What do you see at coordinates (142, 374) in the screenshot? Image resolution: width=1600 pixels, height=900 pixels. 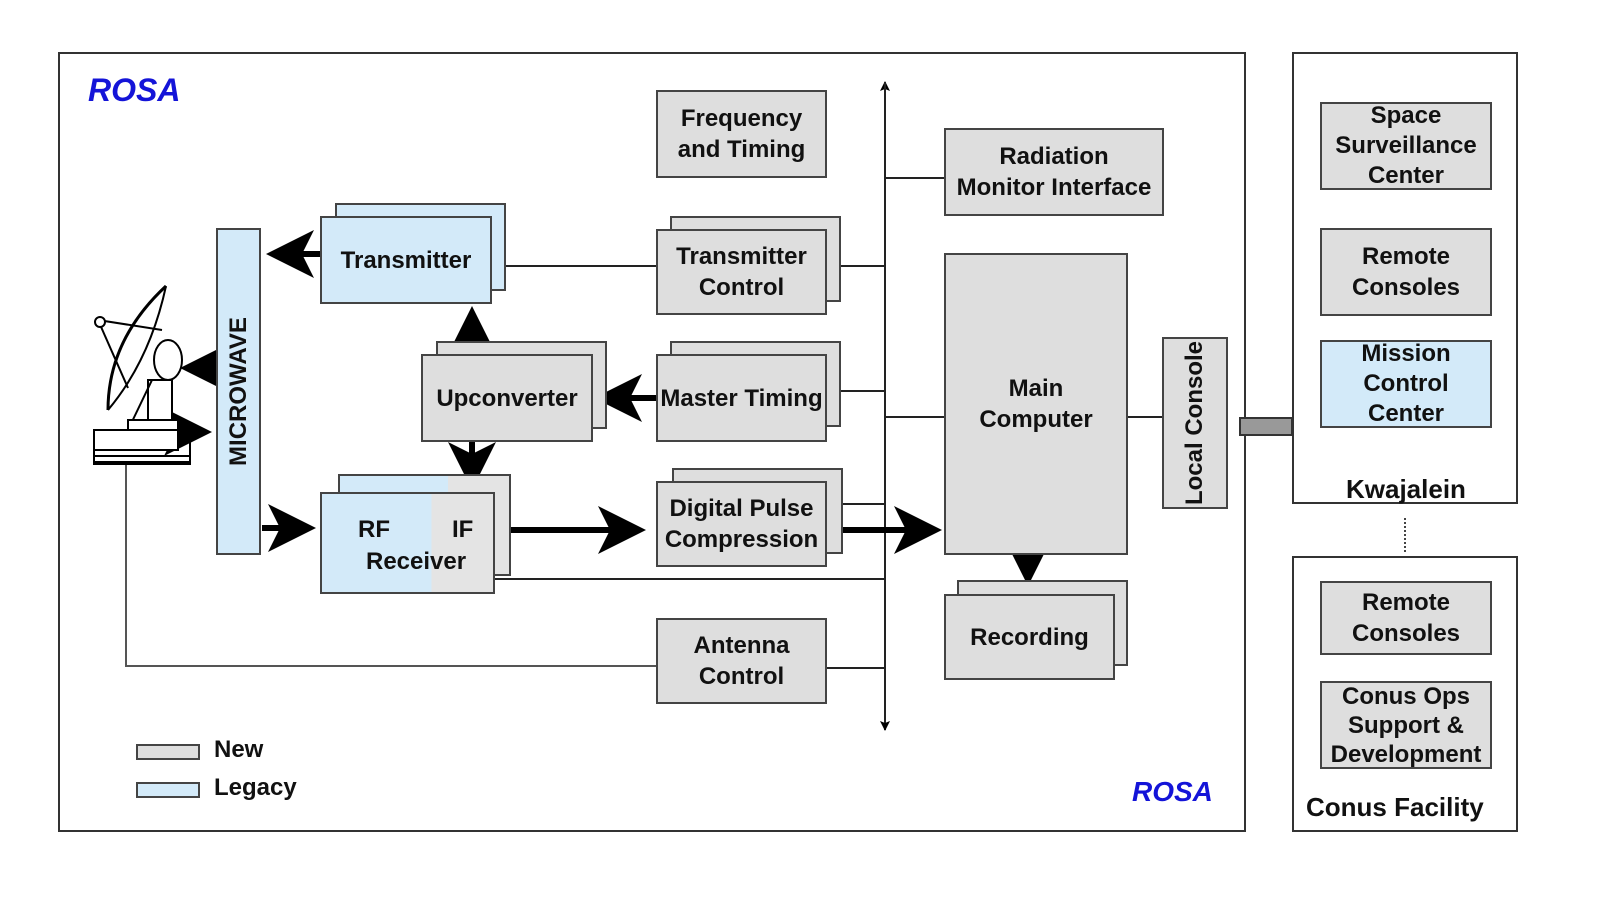 I see `radar-dish-icon` at bounding box center [142, 374].